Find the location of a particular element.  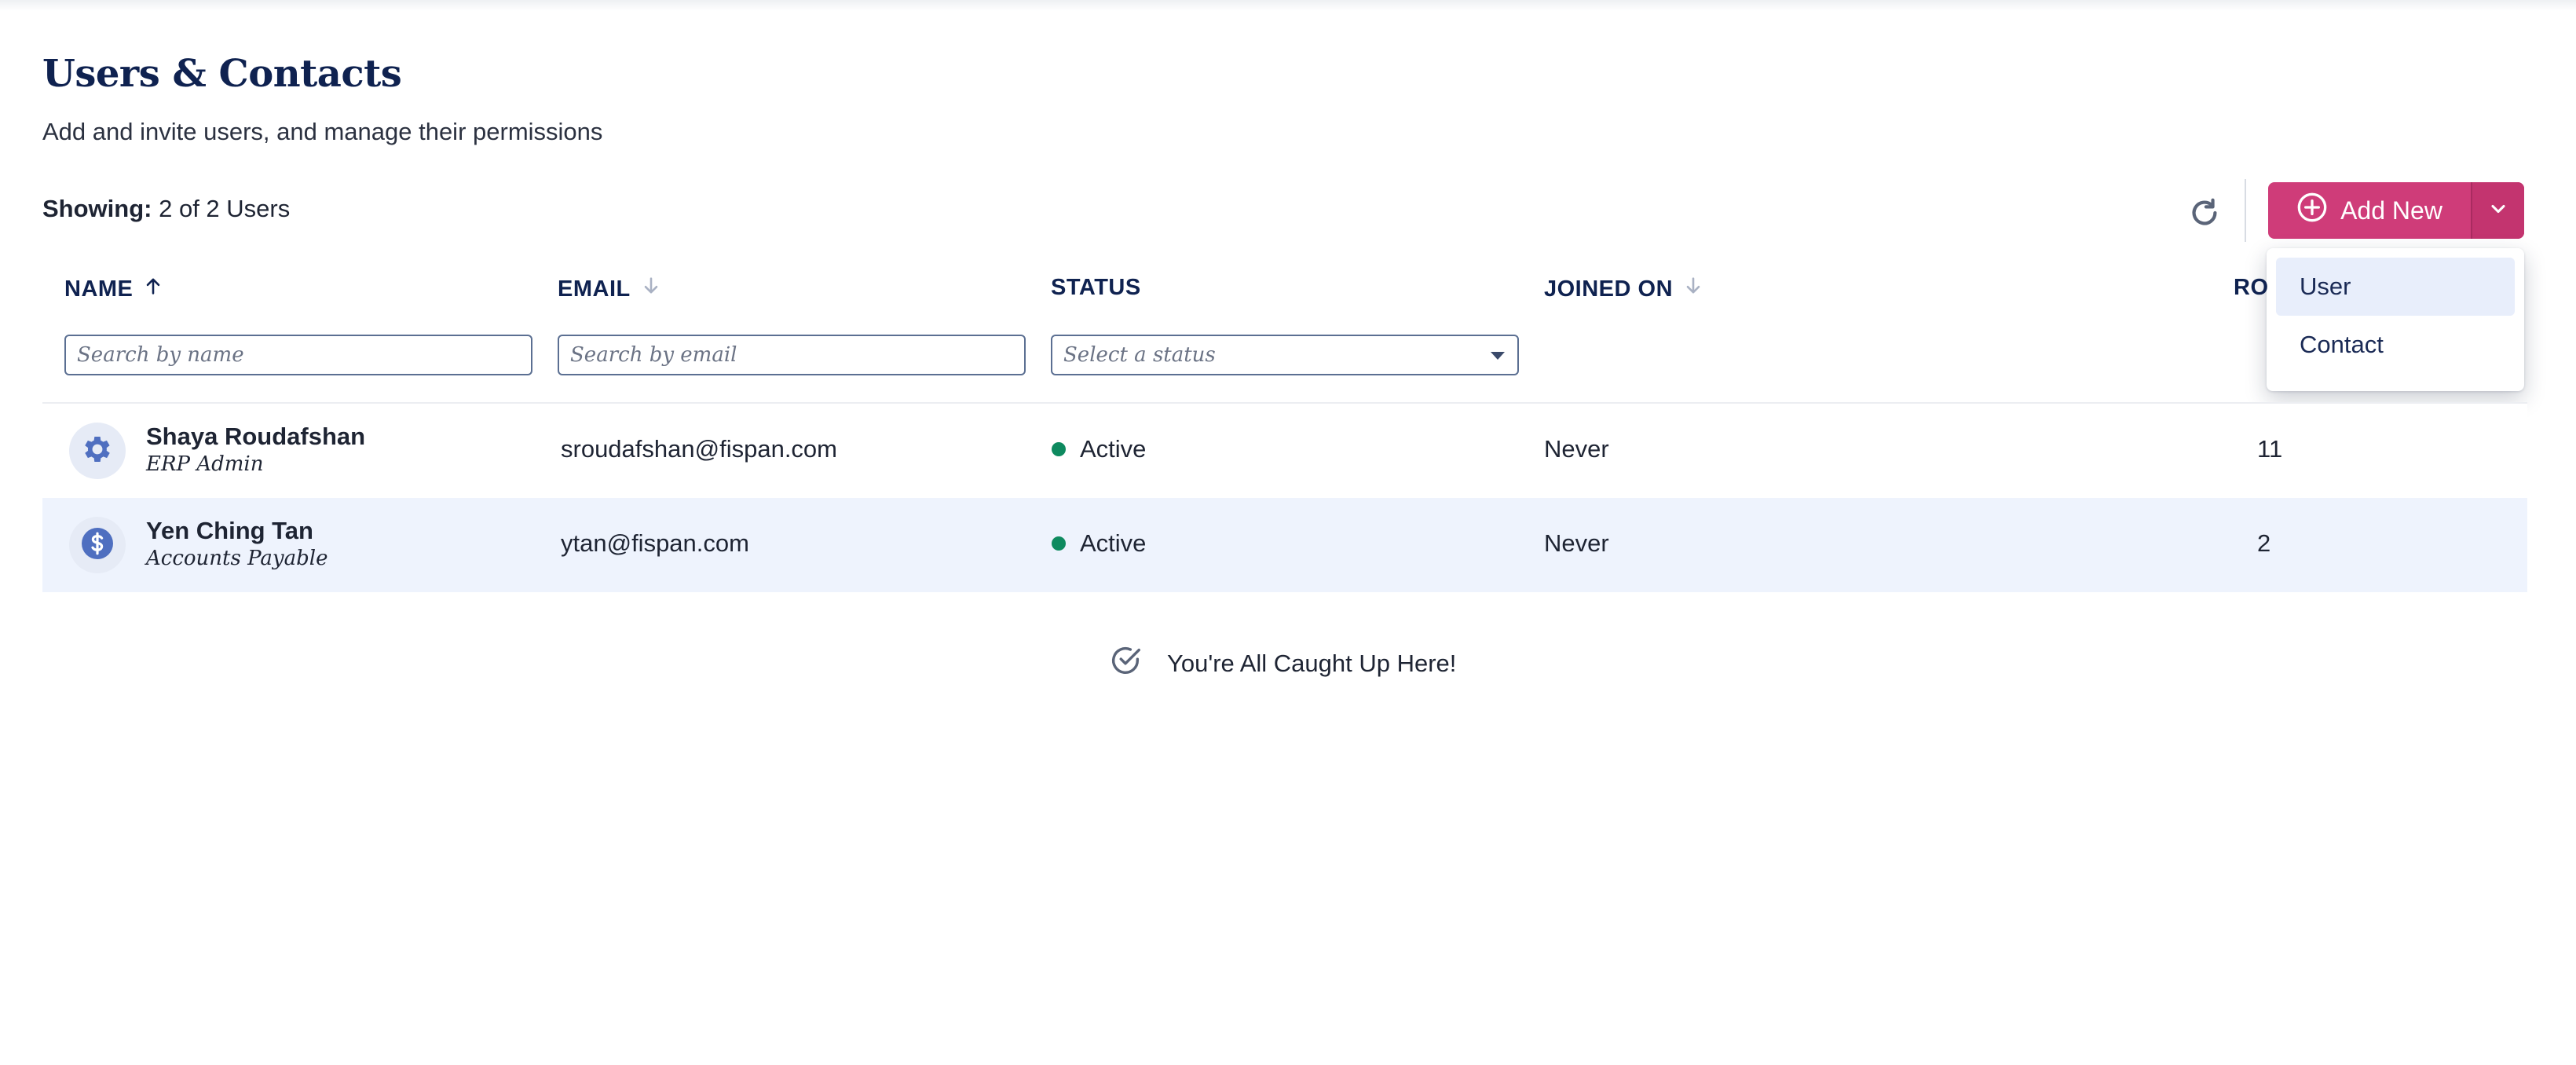

showing-count: Showing: 2 of 2 Users is located at coordinates (166, 209).